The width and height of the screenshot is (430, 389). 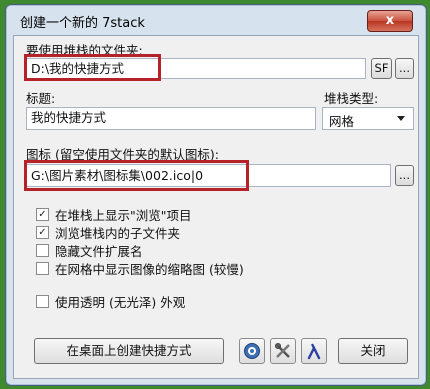 I want to click on option-browse-subfolders: ✓ 浏览堆栈内的子文件夹, so click(x=108, y=232).